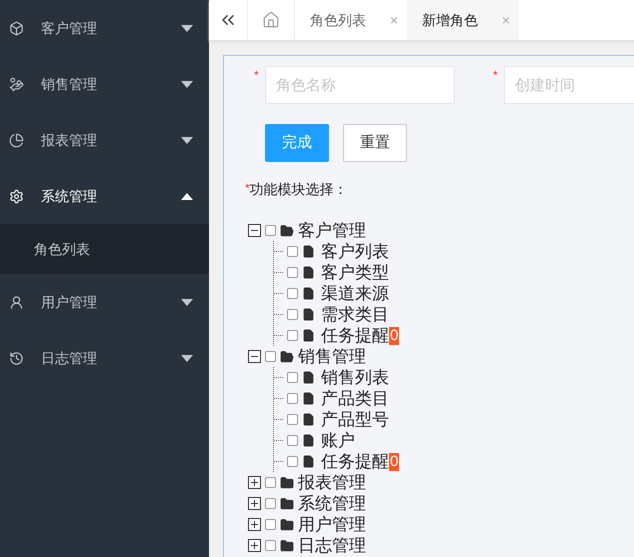 The image size is (634, 557). What do you see at coordinates (69, 302) in the screenshot?
I see `sidebar-label: 用户管理` at bounding box center [69, 302].